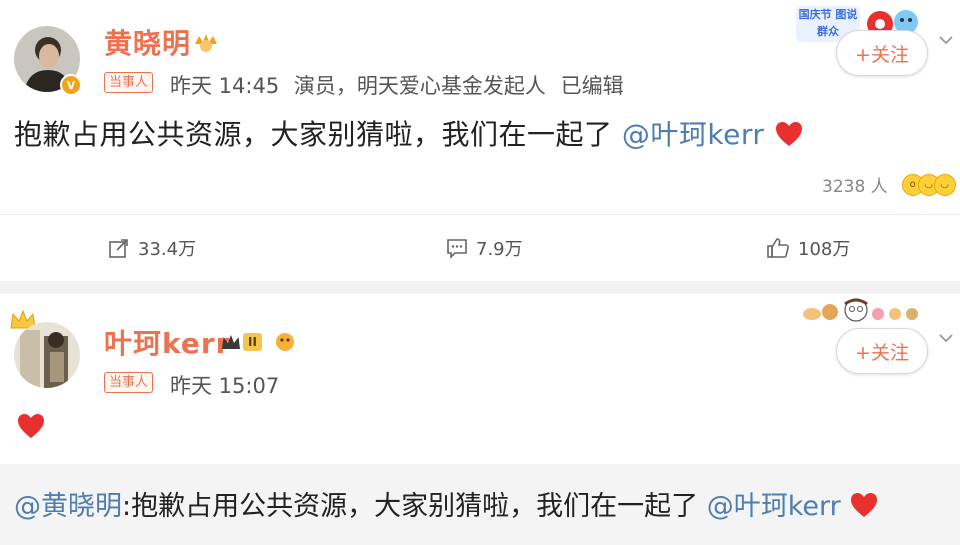 Image resolution: width=960 pixels, height=545 pixels. I want to click on comment-count: 7.9万, so click(499, 249).